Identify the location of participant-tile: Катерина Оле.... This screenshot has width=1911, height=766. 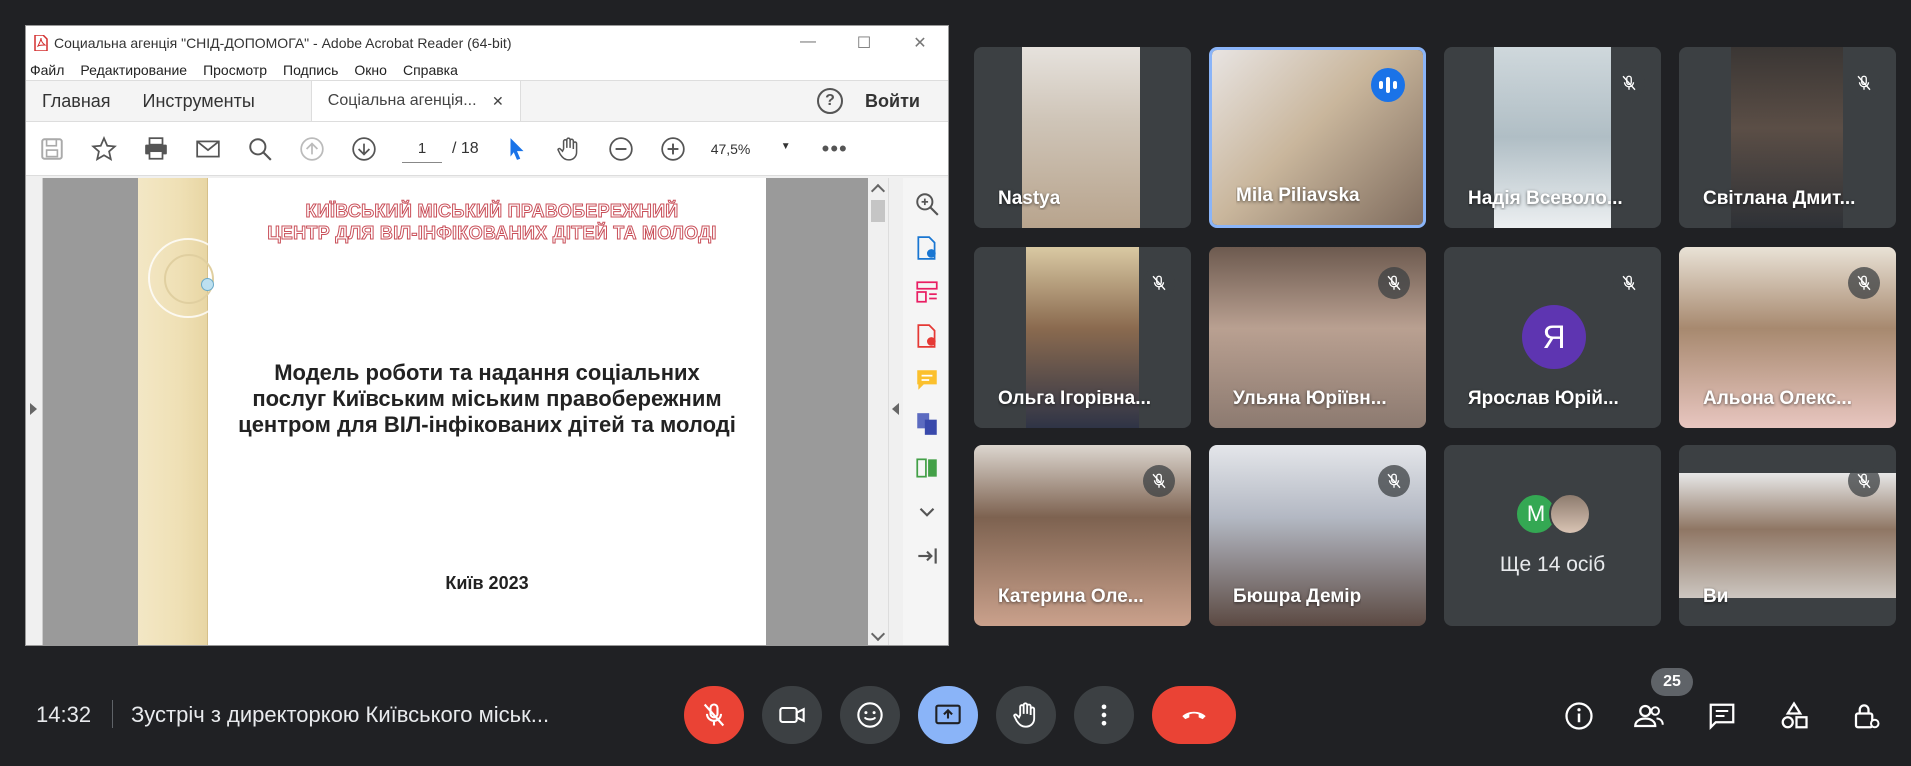
(1082, 535).